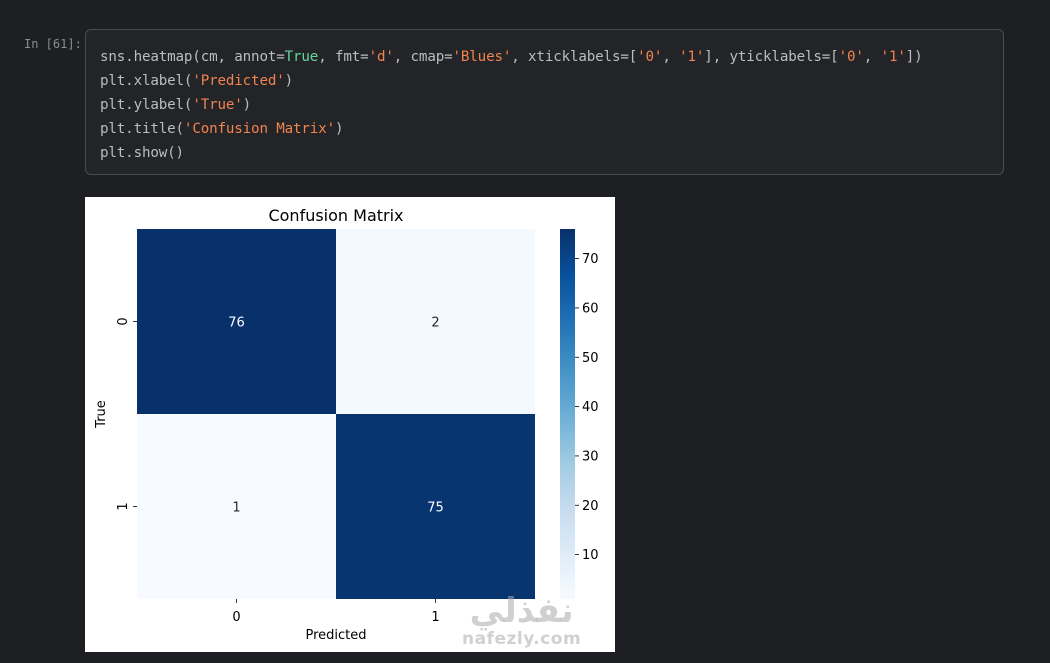 This screenshot has width=1050, height=663. What do you see at coordinates (914, 57) in the screenshot?
I see `code-token: ])` at bounding box center [914, 57].